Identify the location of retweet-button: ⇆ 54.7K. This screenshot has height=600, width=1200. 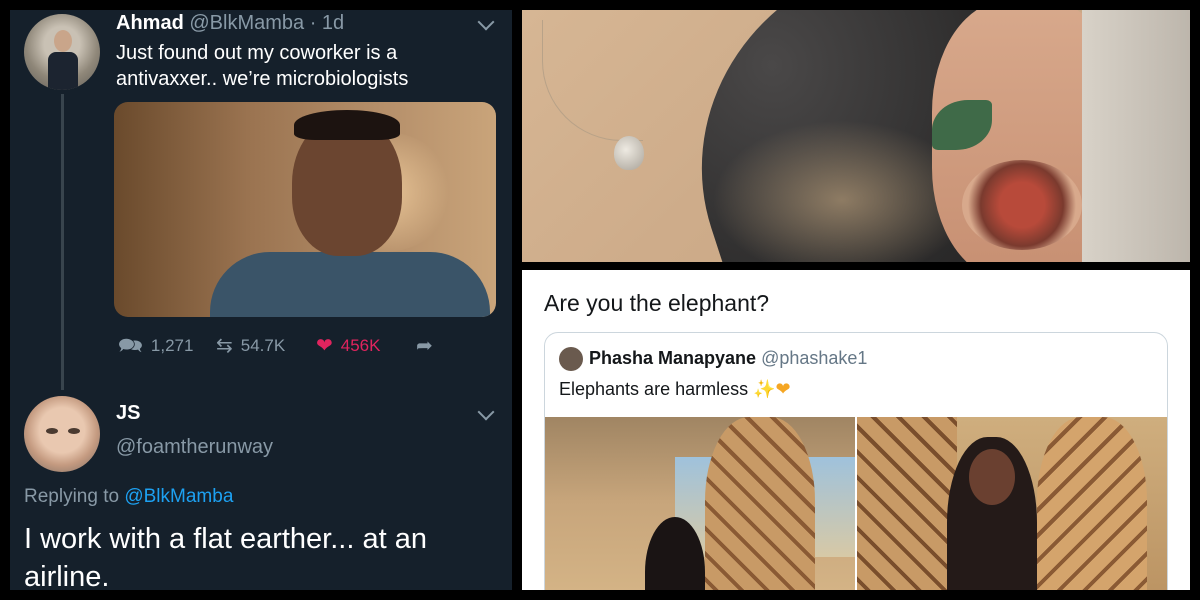
(250, 346).